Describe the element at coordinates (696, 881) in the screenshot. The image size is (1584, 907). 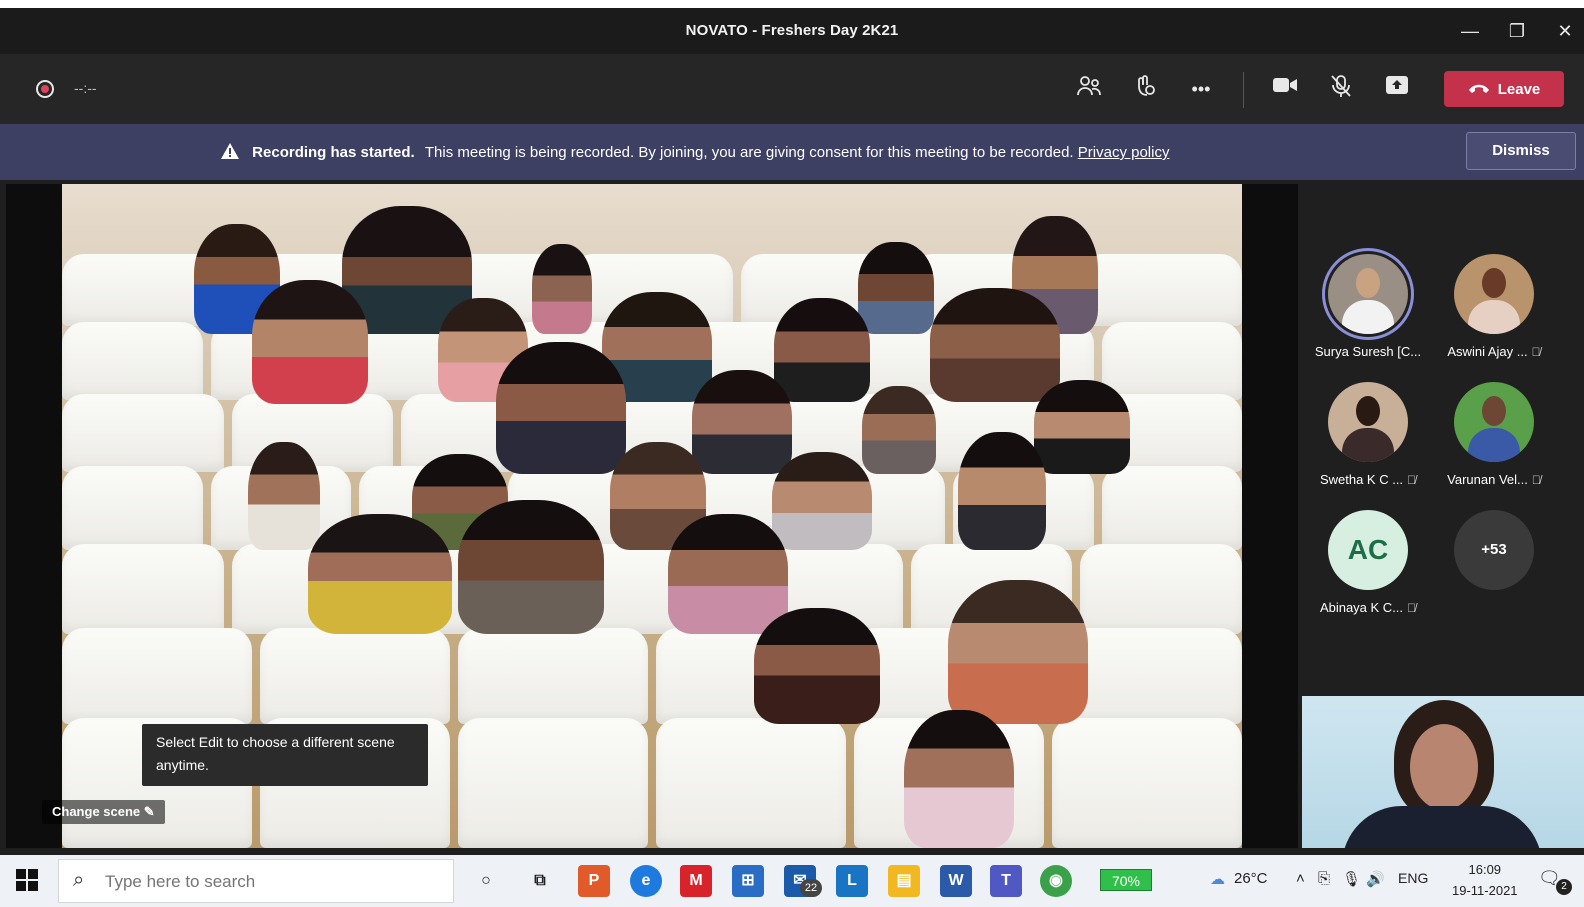
I see `mcafee-icon: M` at that location.